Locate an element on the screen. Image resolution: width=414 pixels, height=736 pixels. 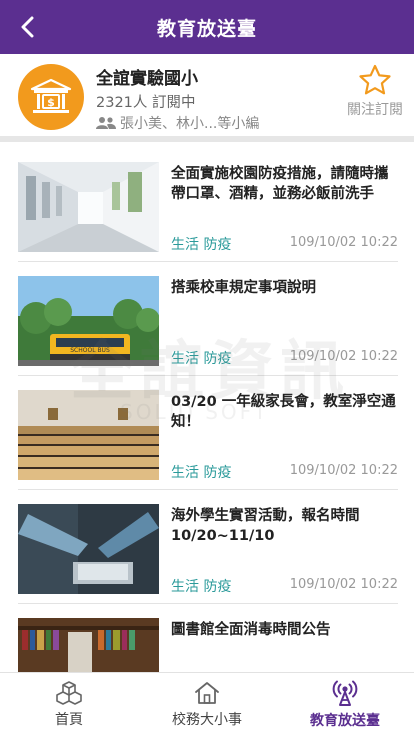
follow-button: 關注訂閱 is located at coordinates (375, 91).